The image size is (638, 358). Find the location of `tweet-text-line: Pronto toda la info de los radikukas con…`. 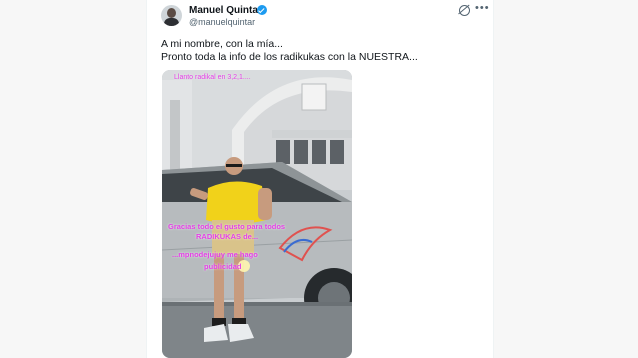

tweet-text-line: Pronto toda la info de los radikukas con… is located at coordinates (289, 57).